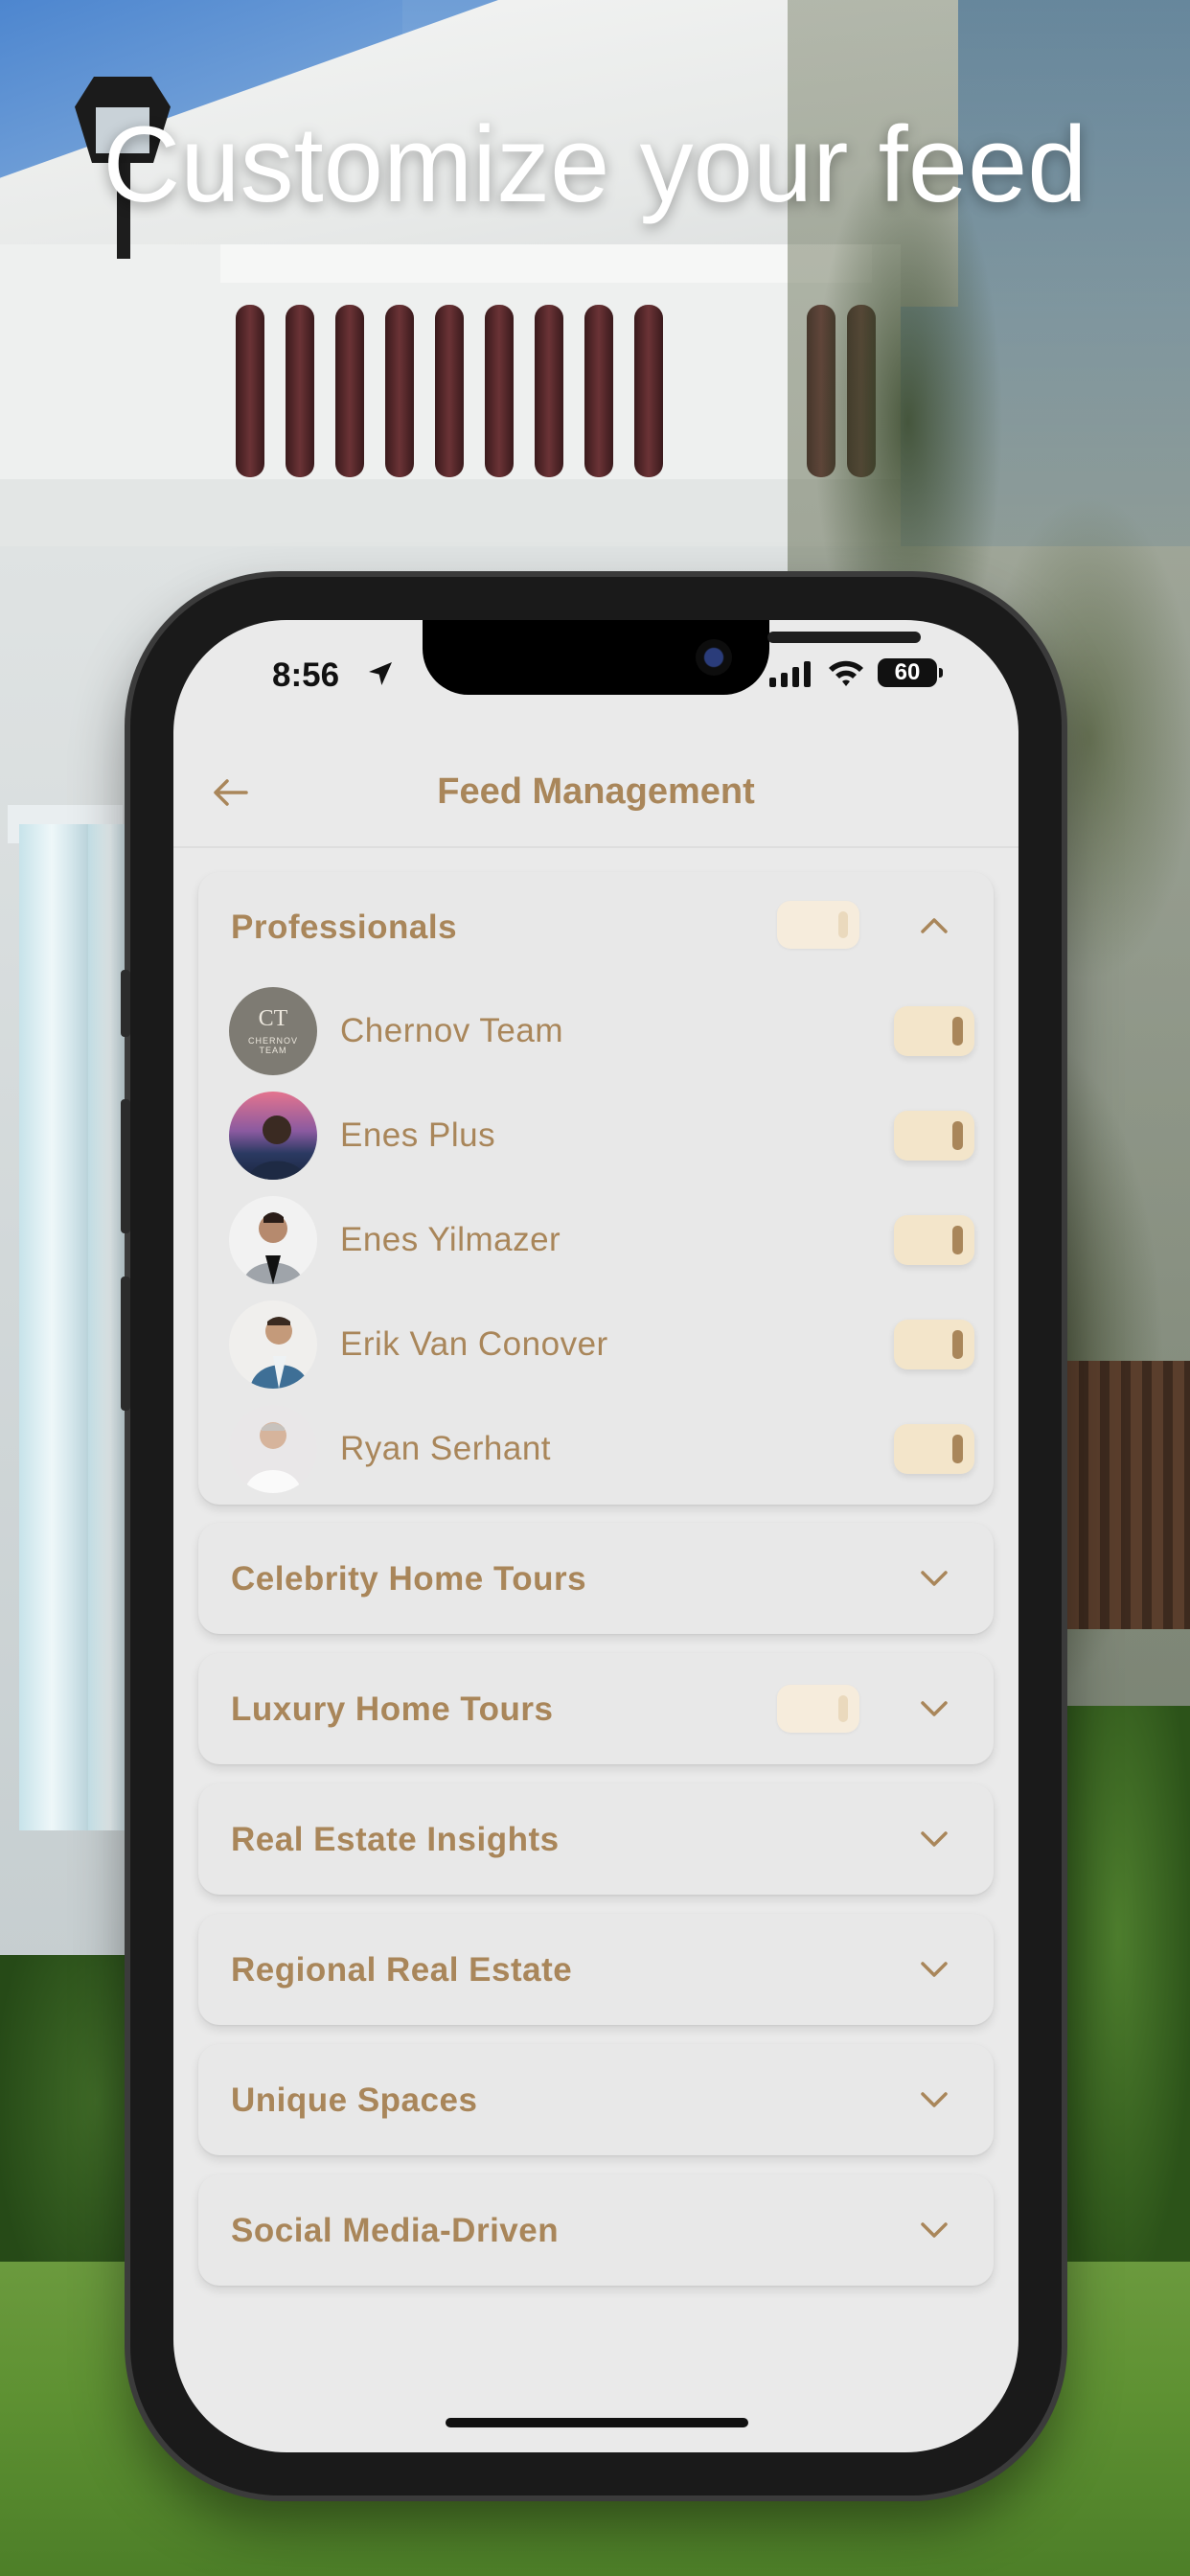 This screenshot has height=2576, width=1190. I want to click on professional-name: Erik Van Conover, so click(474, 1344).